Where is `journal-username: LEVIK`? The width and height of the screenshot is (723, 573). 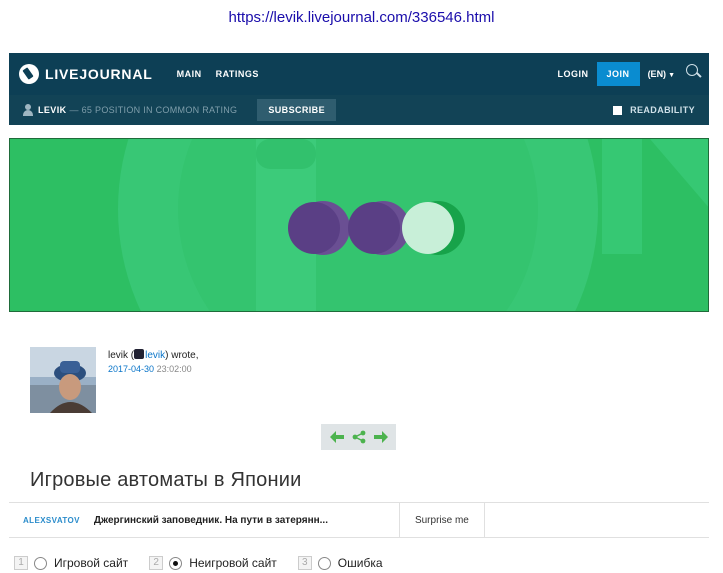 journal-username: LEVIK is located at coordinates (52, 110).